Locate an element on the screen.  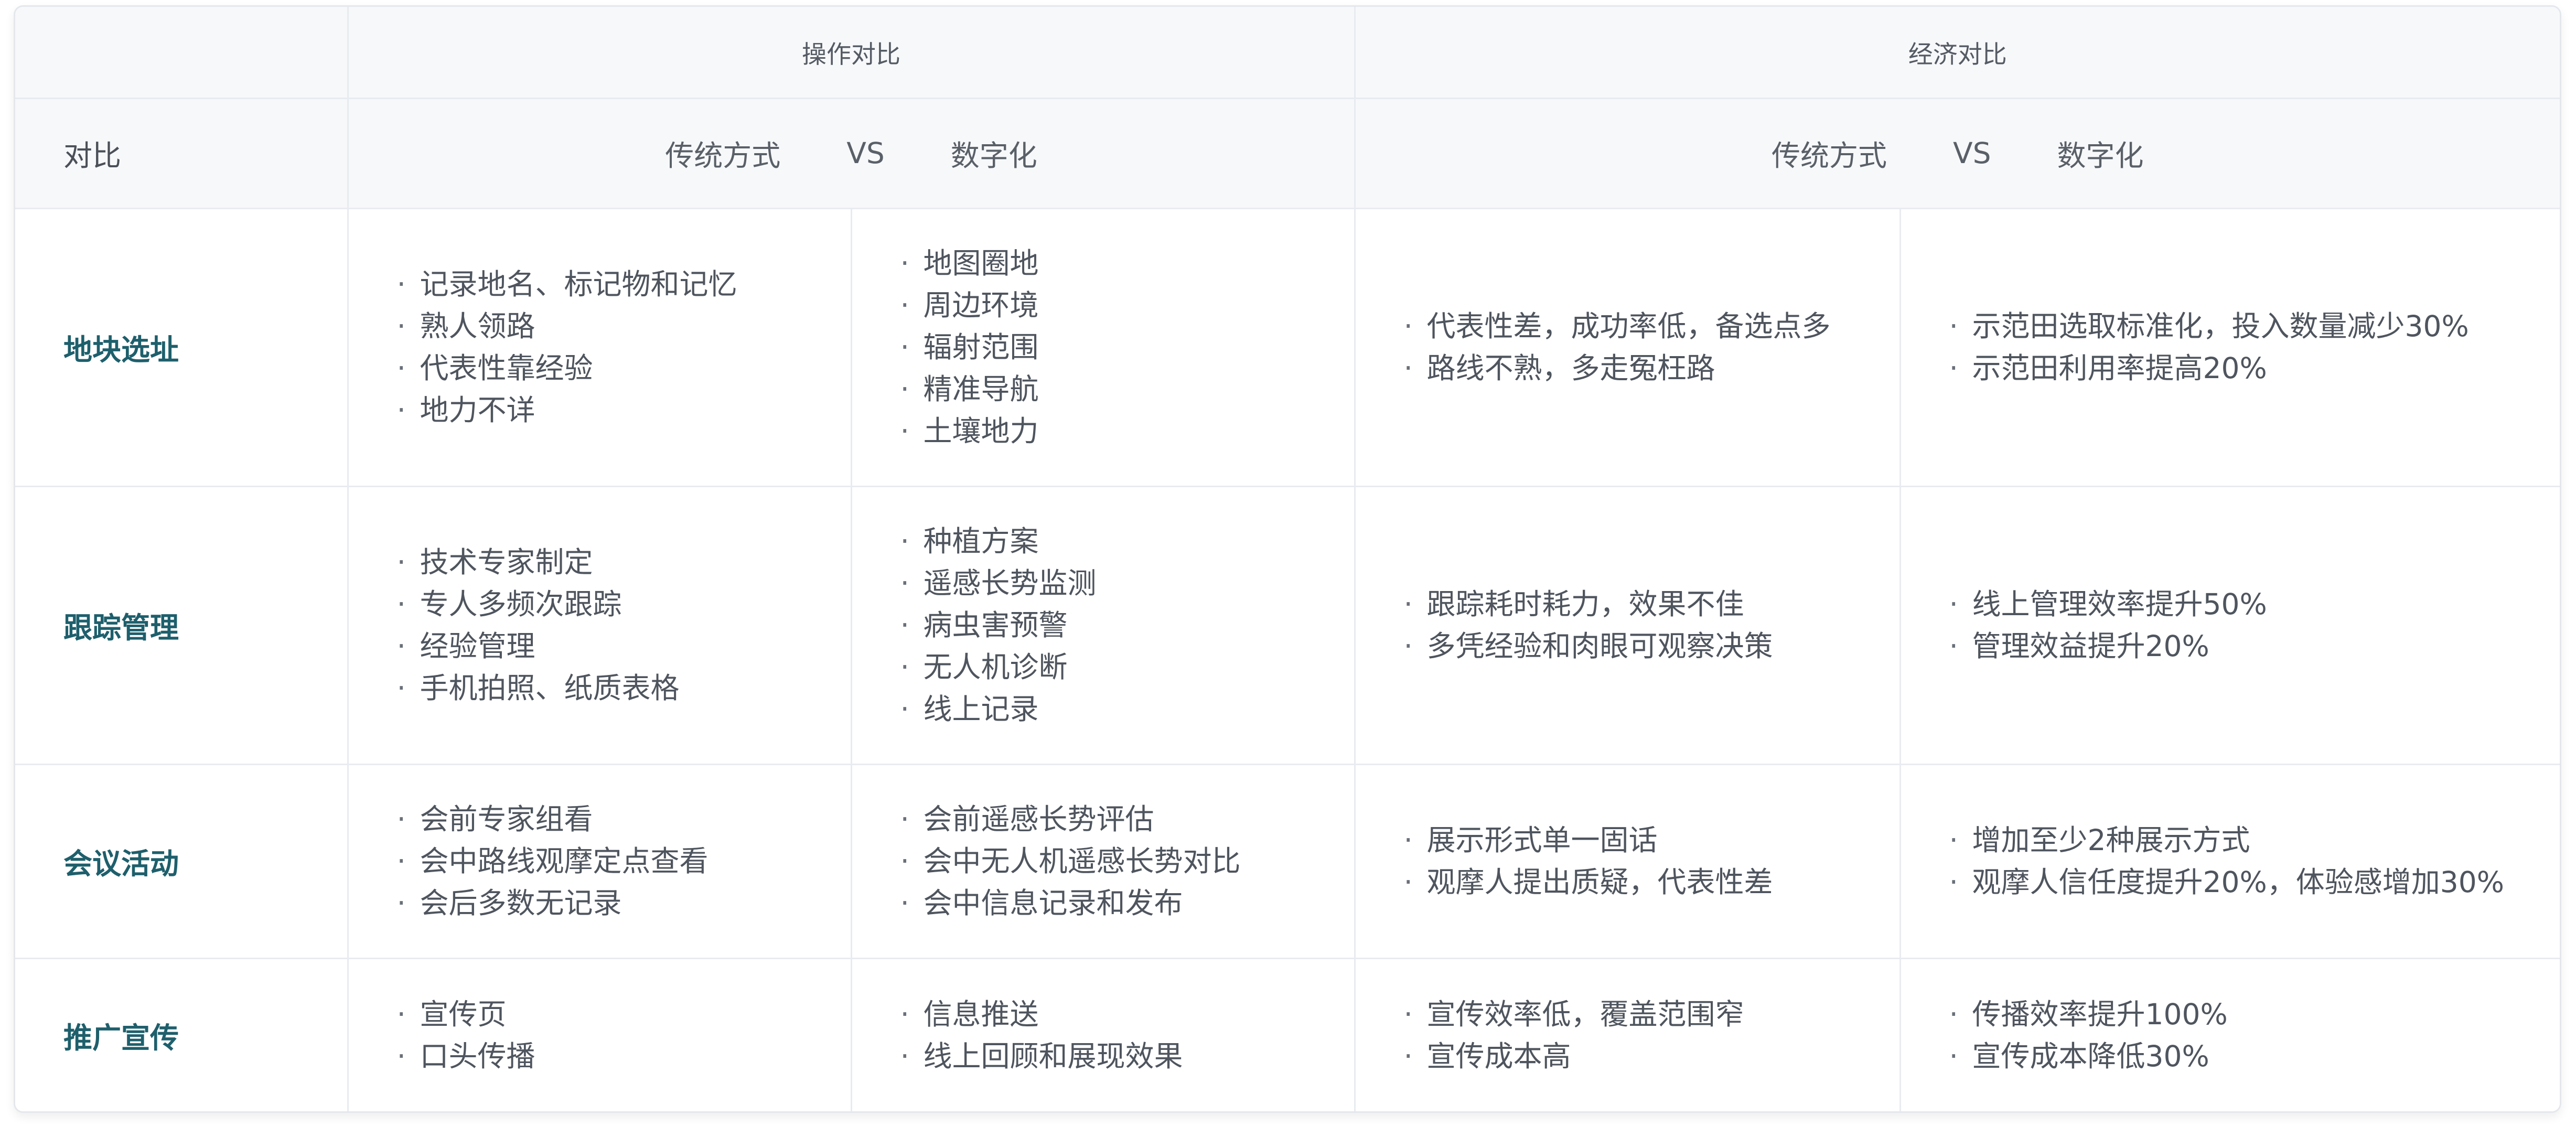
list-item: 多凭经验和肉眼可观察决策 is located at coordinates (1651, 646).